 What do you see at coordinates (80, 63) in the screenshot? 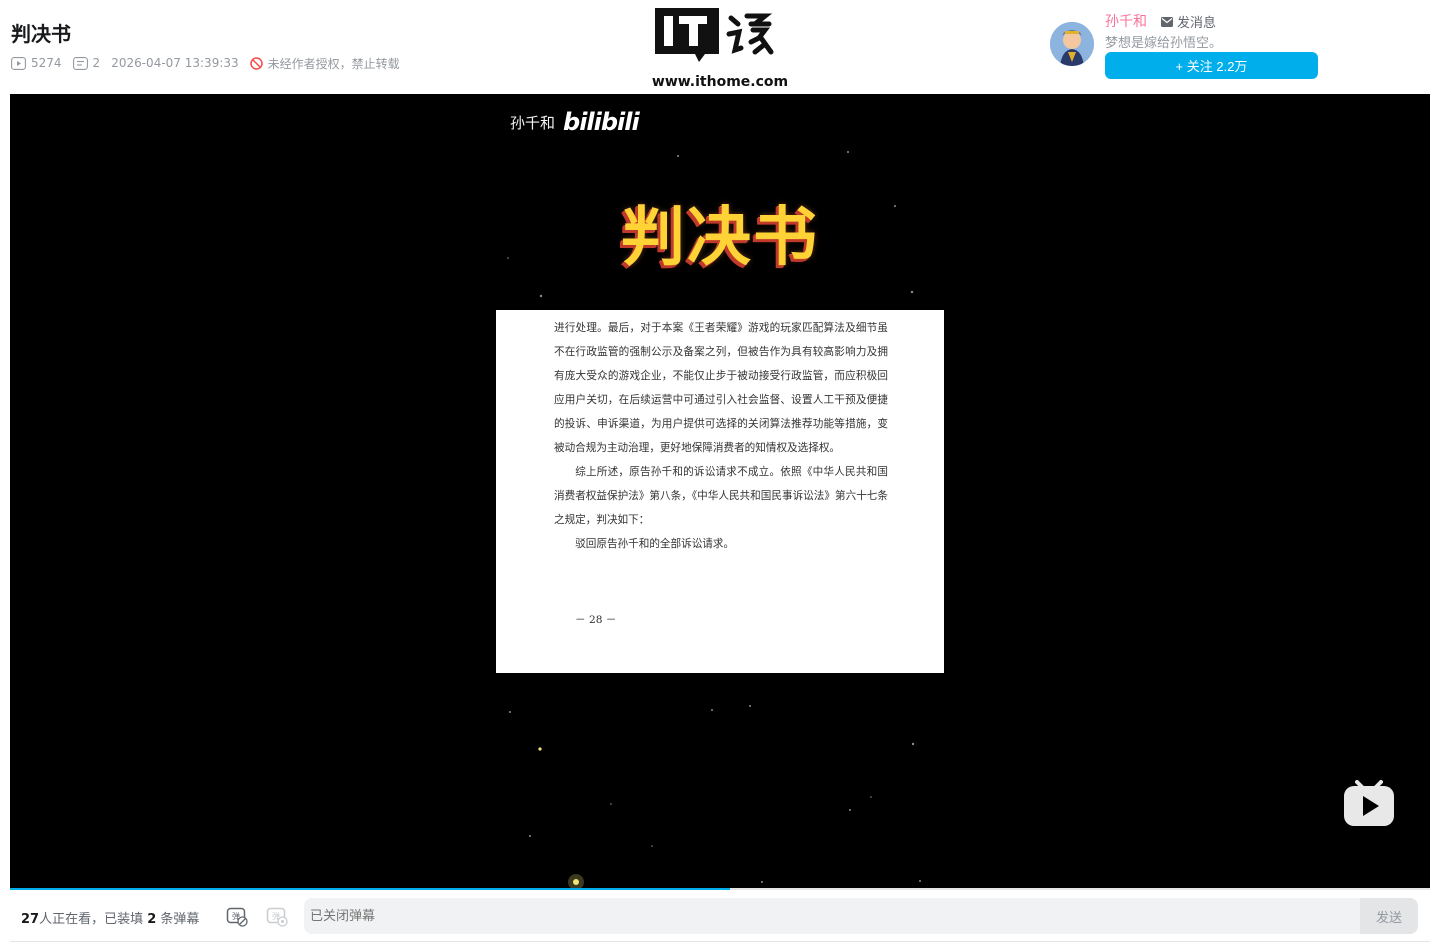
I see `danmaku-icon` at bounding box center [80, 63].